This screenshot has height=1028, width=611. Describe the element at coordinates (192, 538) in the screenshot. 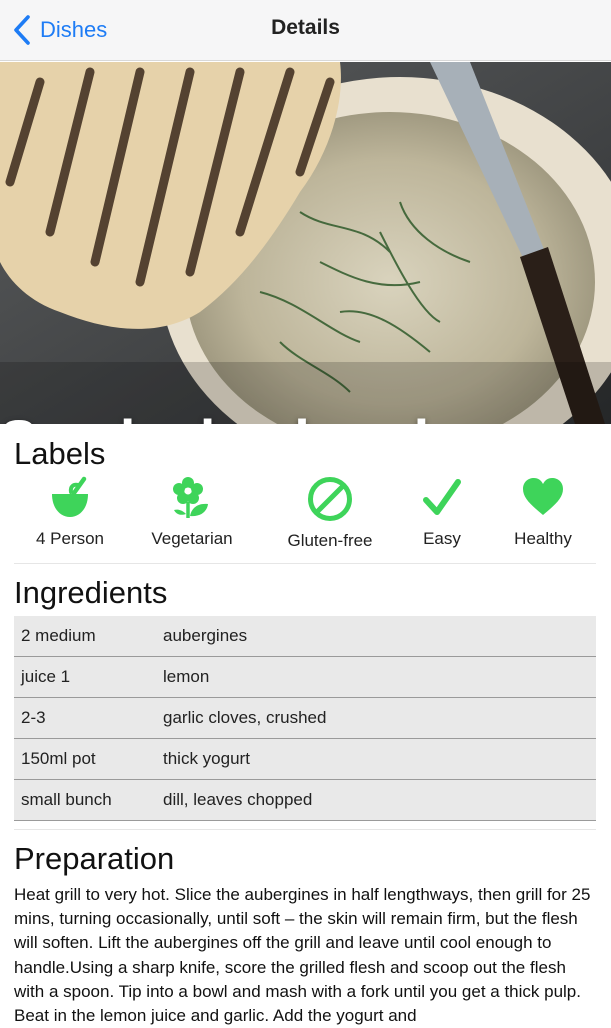

I see `label-text: Vegetarian` at that location.